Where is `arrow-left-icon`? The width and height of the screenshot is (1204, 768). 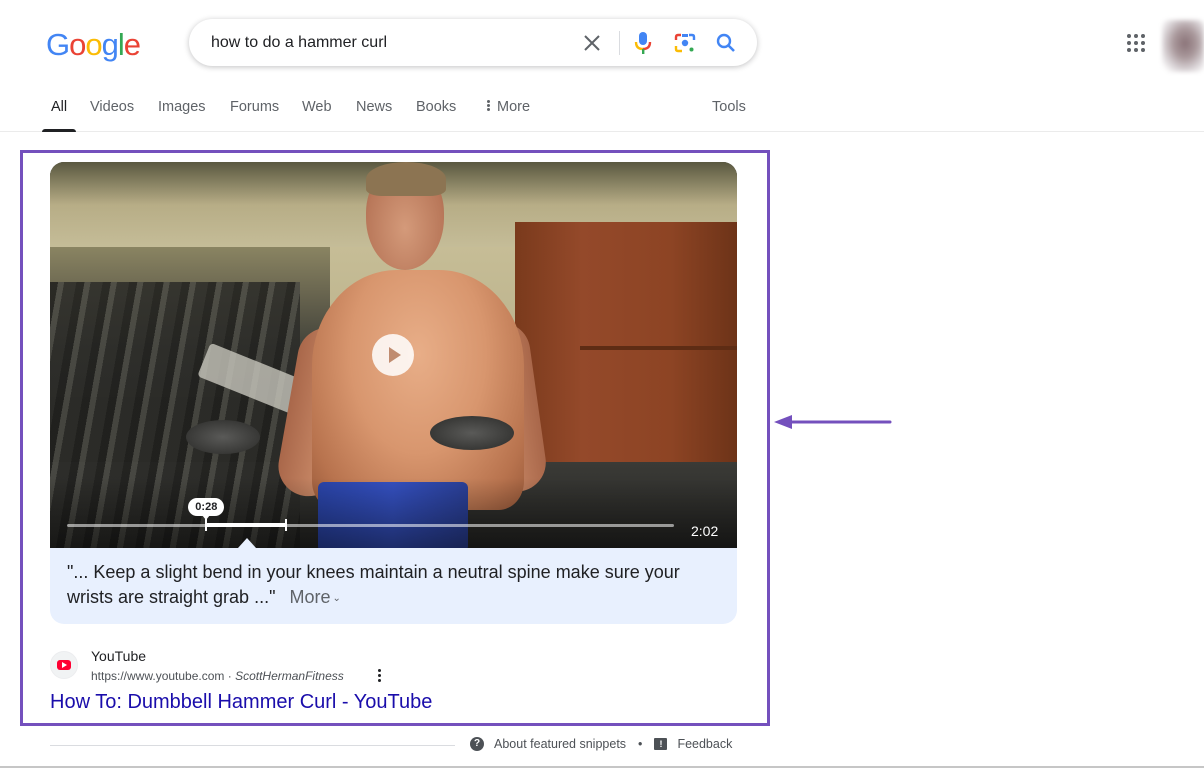
arrow-left-icon is located at coordinates (833, 422).